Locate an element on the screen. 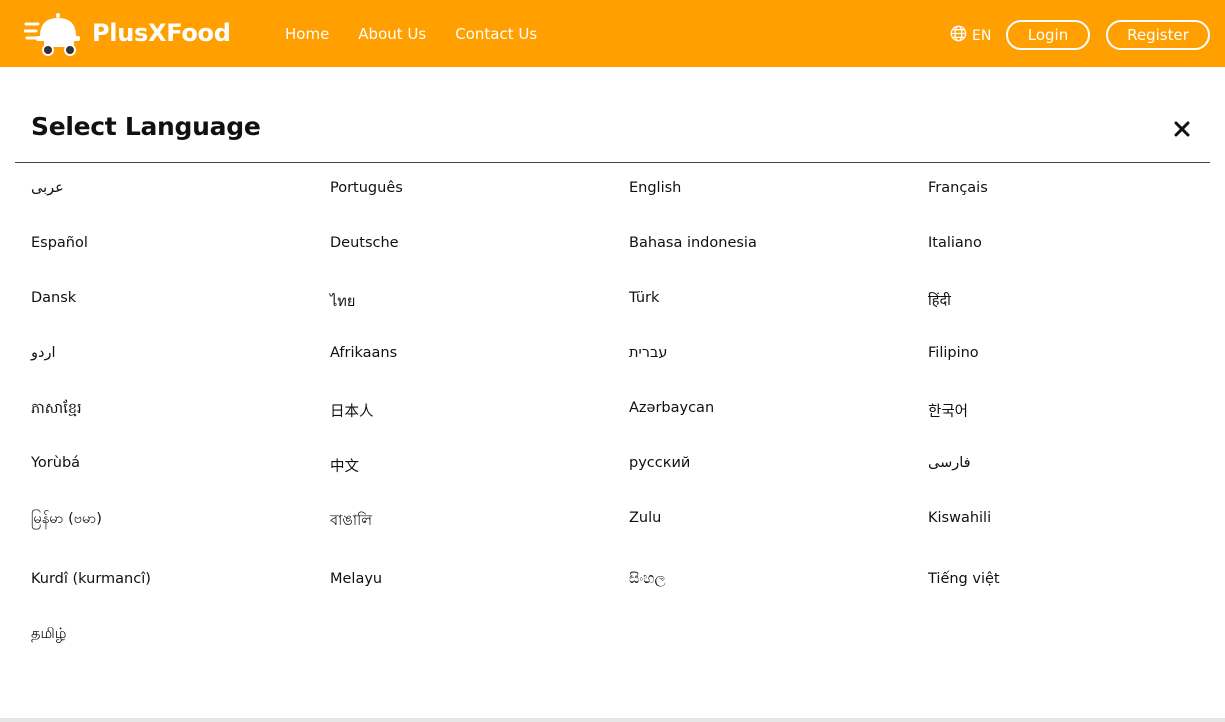  language-option: 日本人 is located at coordinates (479, 427).